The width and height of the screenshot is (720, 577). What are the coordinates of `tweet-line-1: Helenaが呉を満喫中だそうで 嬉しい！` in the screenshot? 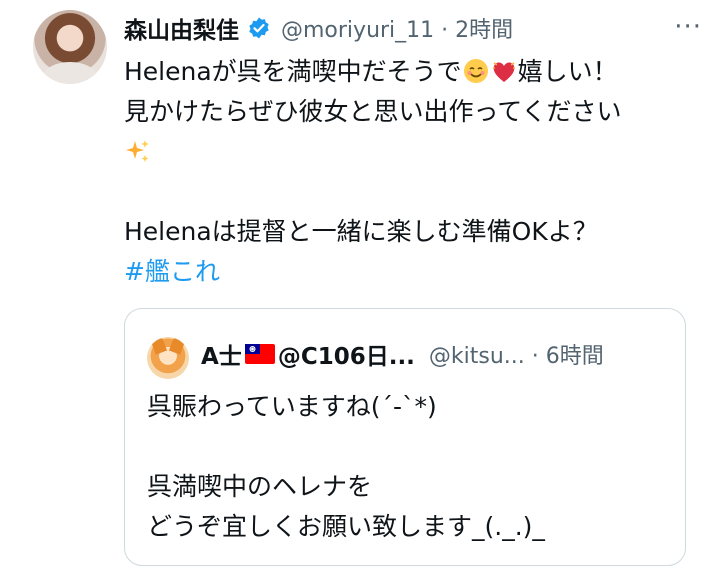 It's located at (371, 71).